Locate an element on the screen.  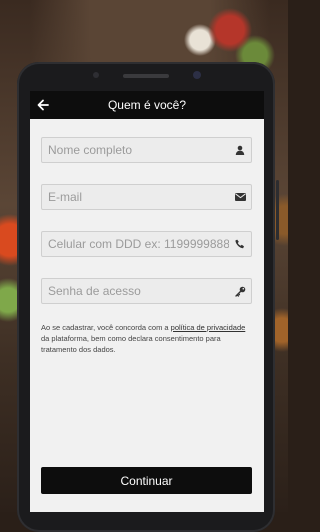
phone-field is located at coordinates (146, 244).